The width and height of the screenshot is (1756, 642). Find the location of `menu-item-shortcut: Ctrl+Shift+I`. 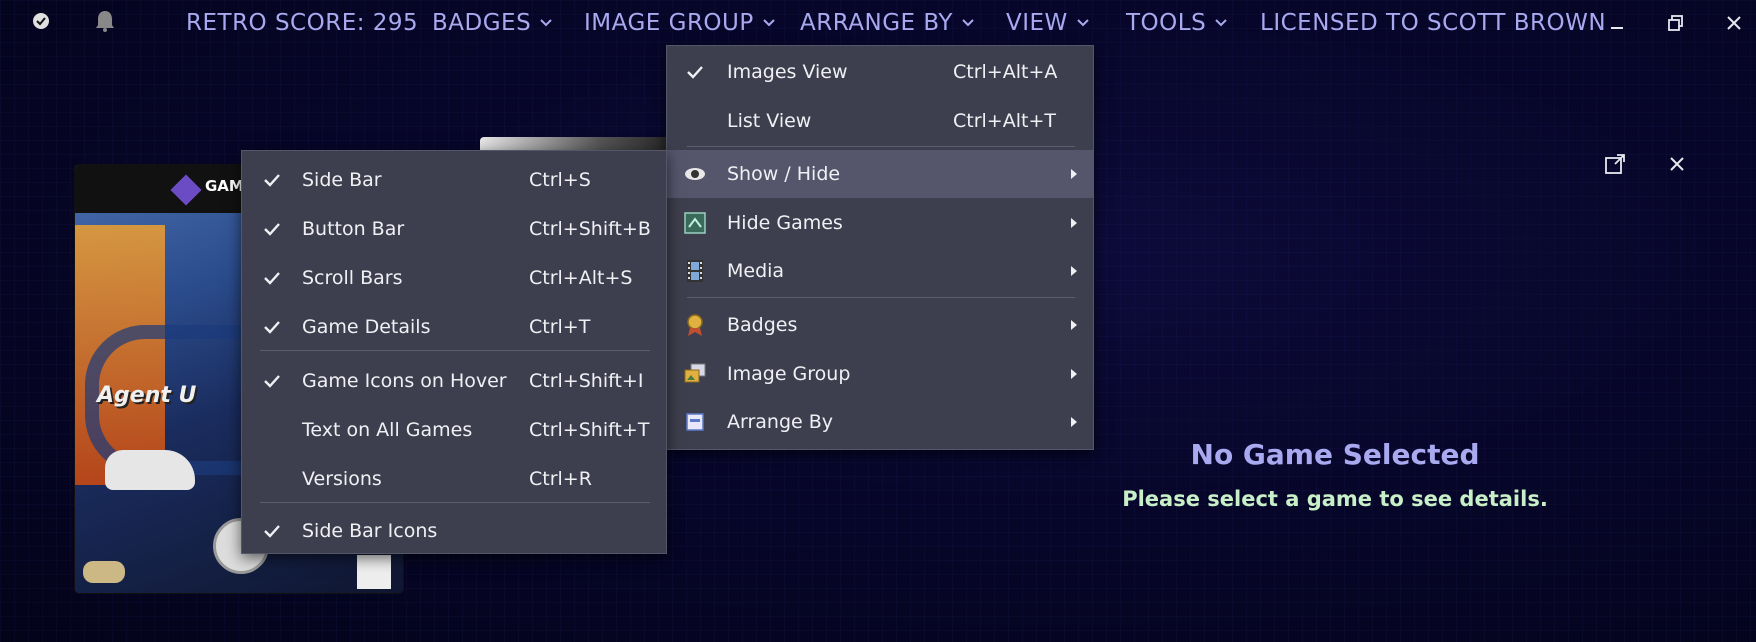

menu-item-shortcut: Ctrl+Shift+I is located at coordinates (586, 381).